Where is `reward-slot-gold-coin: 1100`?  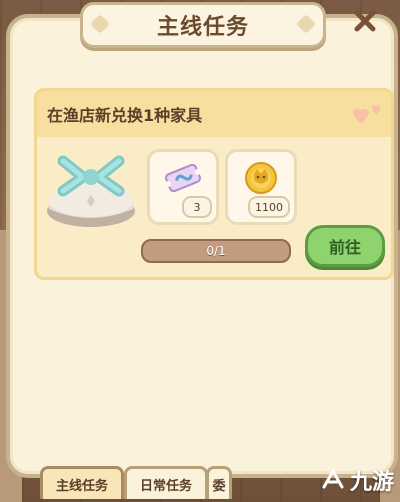
reward-slot-gold-coin: 1100 is located at coordinates (261, 187).